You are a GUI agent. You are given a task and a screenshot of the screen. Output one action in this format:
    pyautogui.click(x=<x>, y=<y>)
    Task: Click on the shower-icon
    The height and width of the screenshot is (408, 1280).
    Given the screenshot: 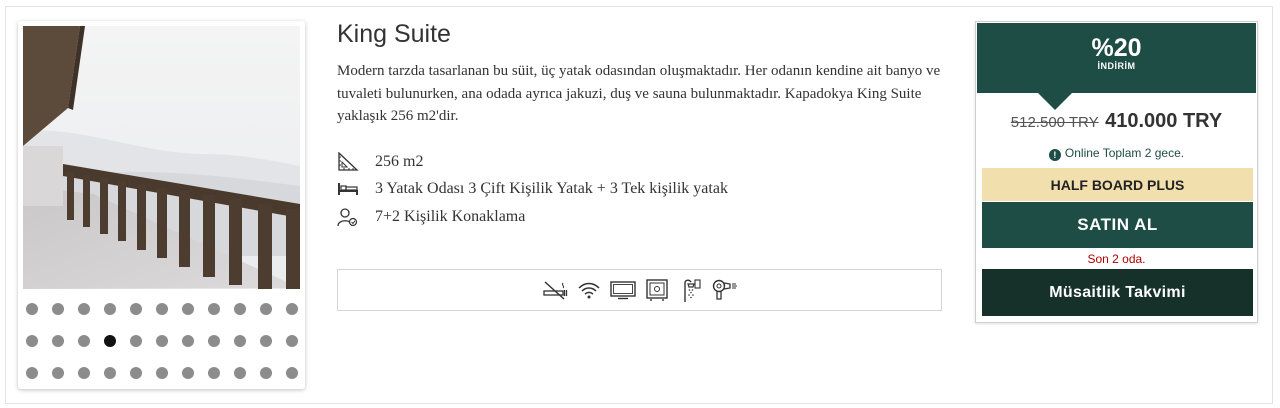 What is the action you would take?
    pyautogui.click(x=691, y=290)
    